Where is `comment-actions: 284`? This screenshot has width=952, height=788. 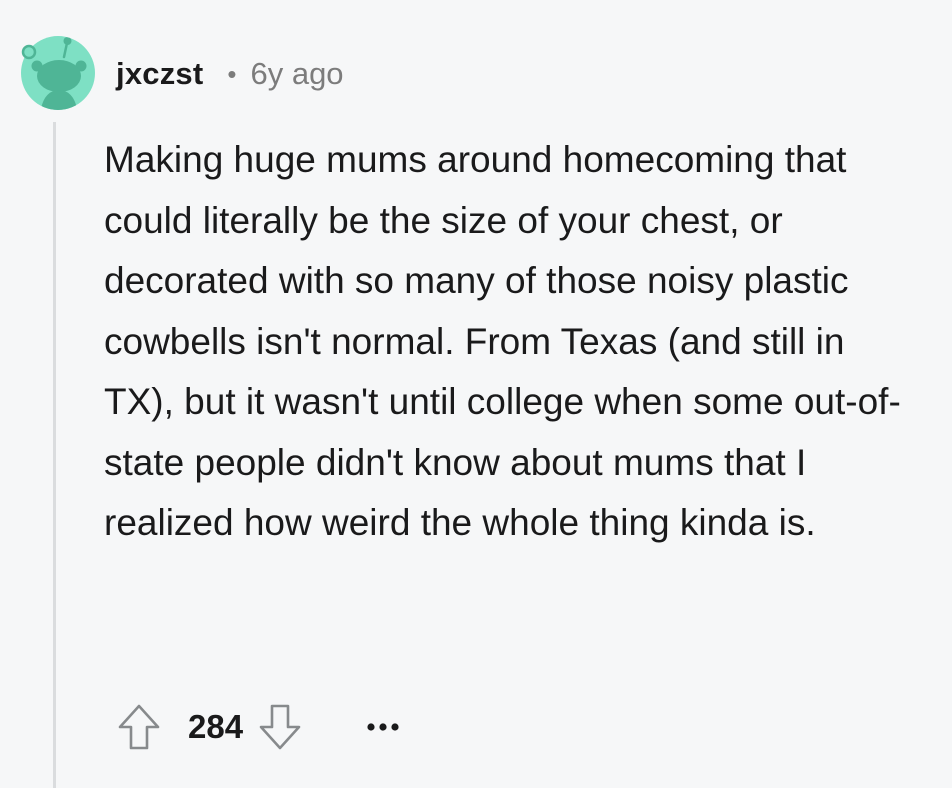 comment-actions: 284 is located at coordinates (257, 727).